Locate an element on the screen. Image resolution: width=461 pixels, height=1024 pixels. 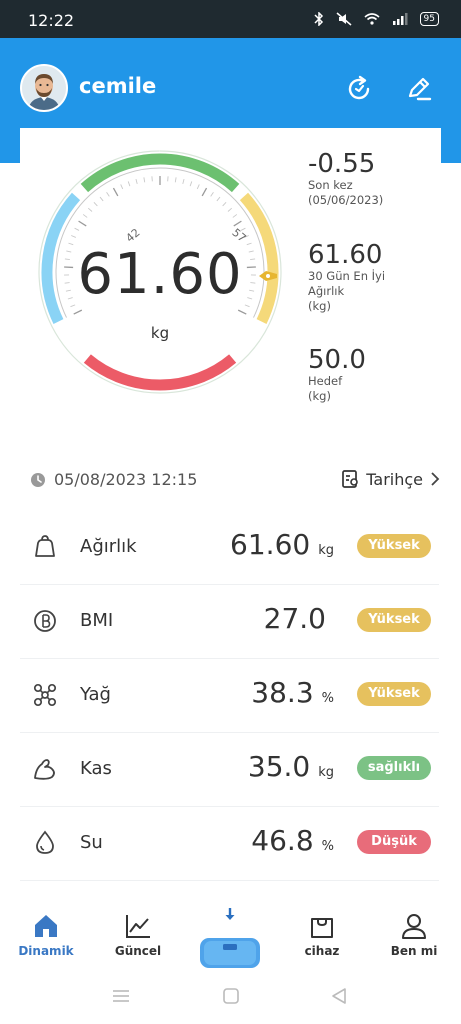
back-icon is located at coordinates (339, 996).